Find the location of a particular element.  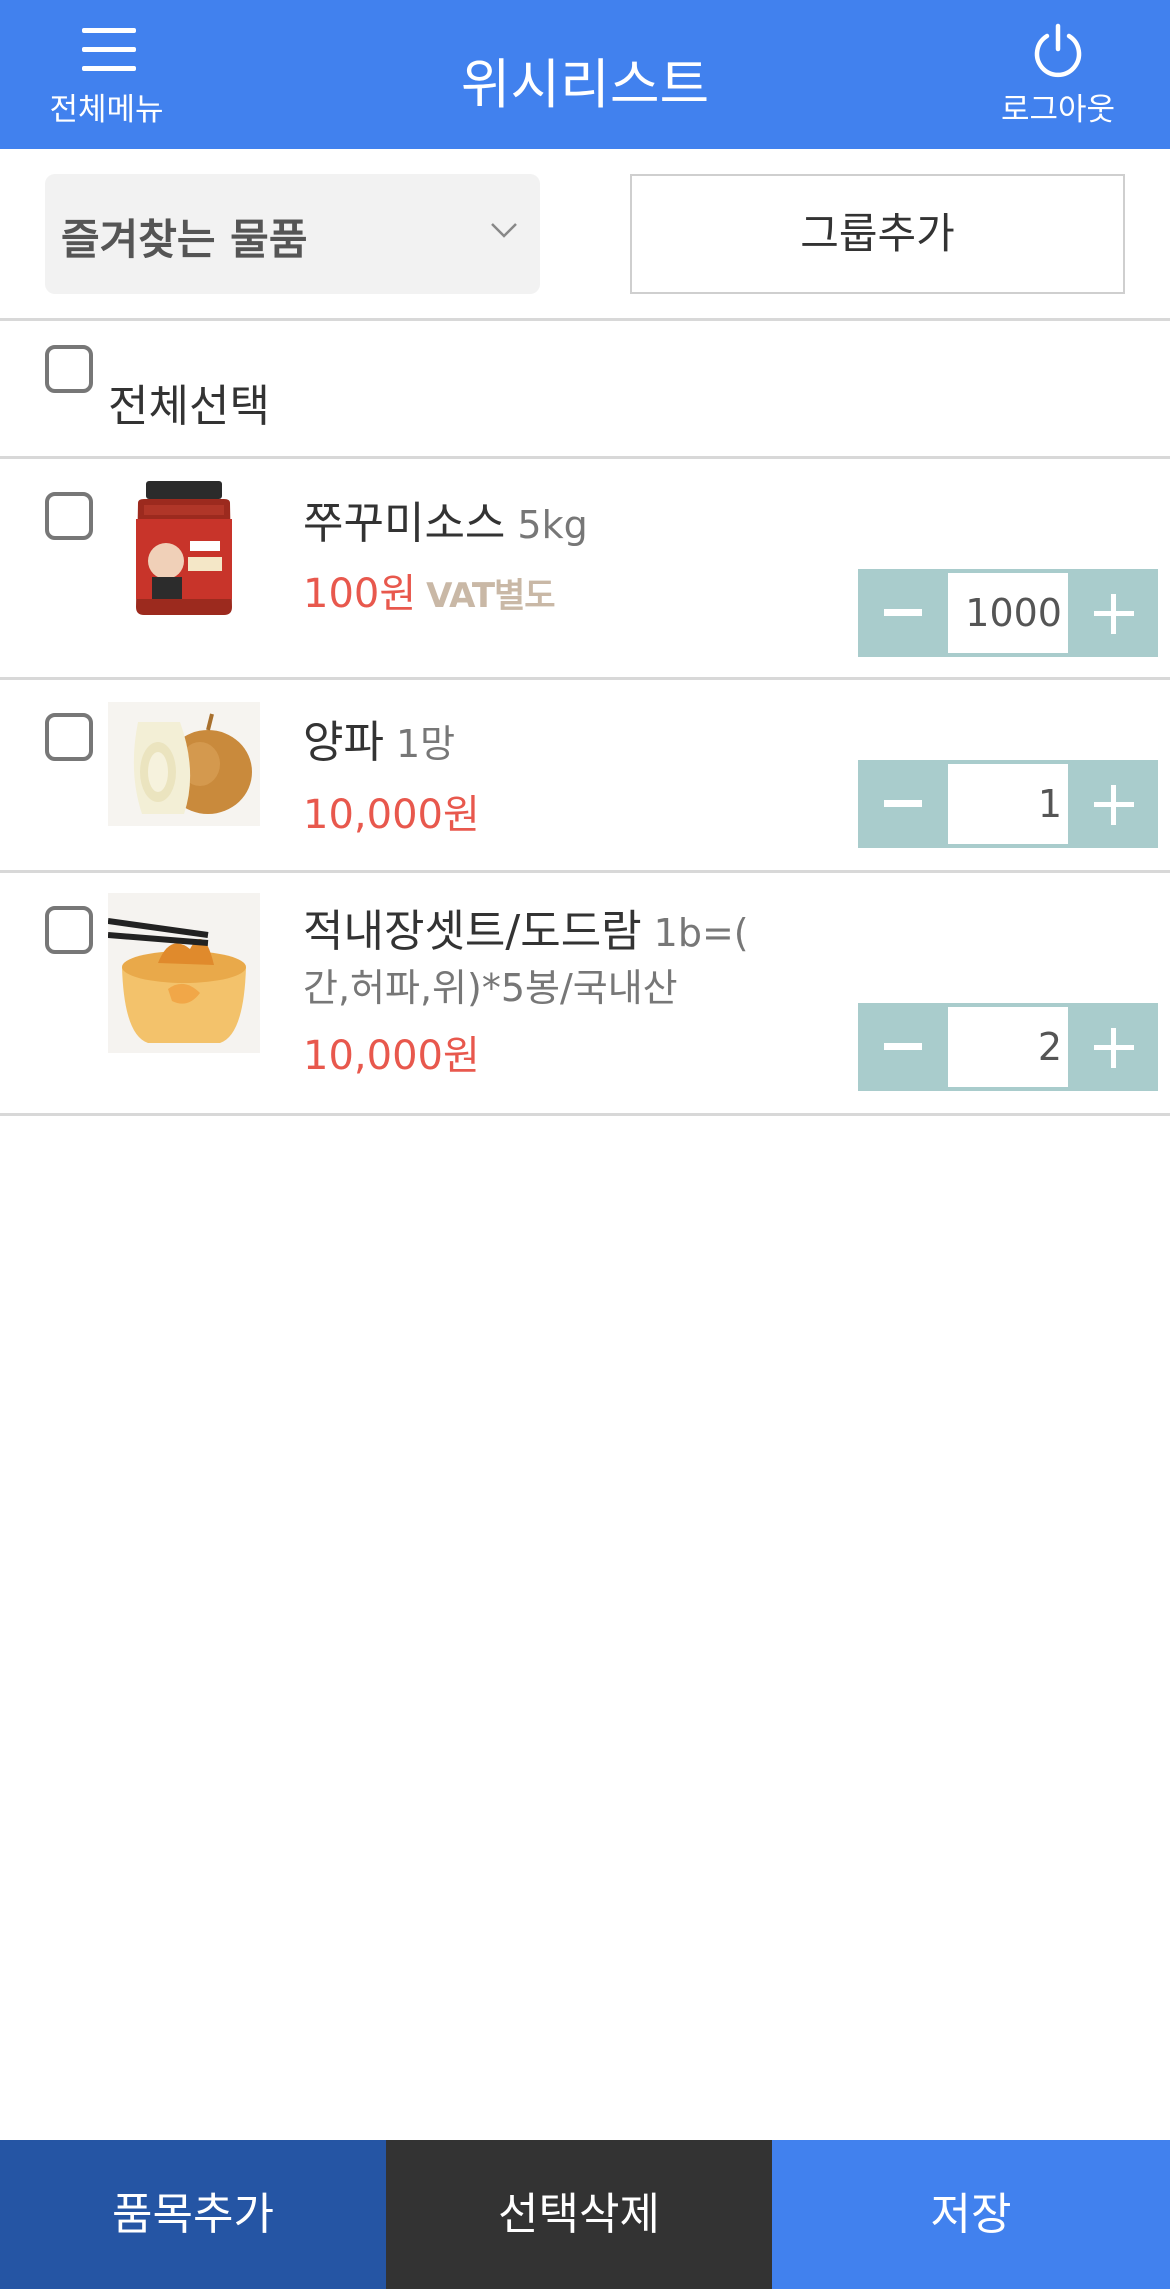

list-item: 쭈꾸미소스 5kg 100원 VAT별도 1000 is located at coordinates (585, 569).